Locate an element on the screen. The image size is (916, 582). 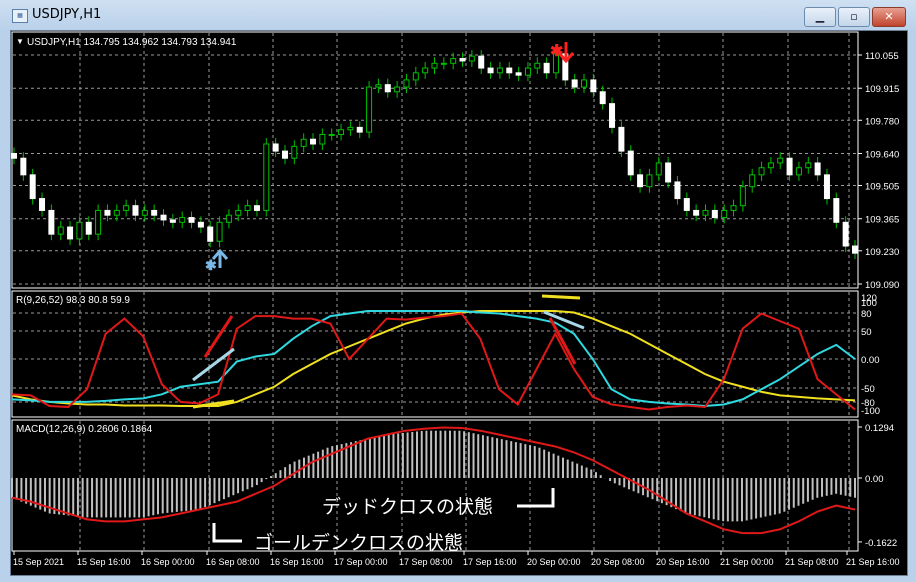
golden-cross-label: ゴールデンクロスの状態 is located at coordinates (359, 543).